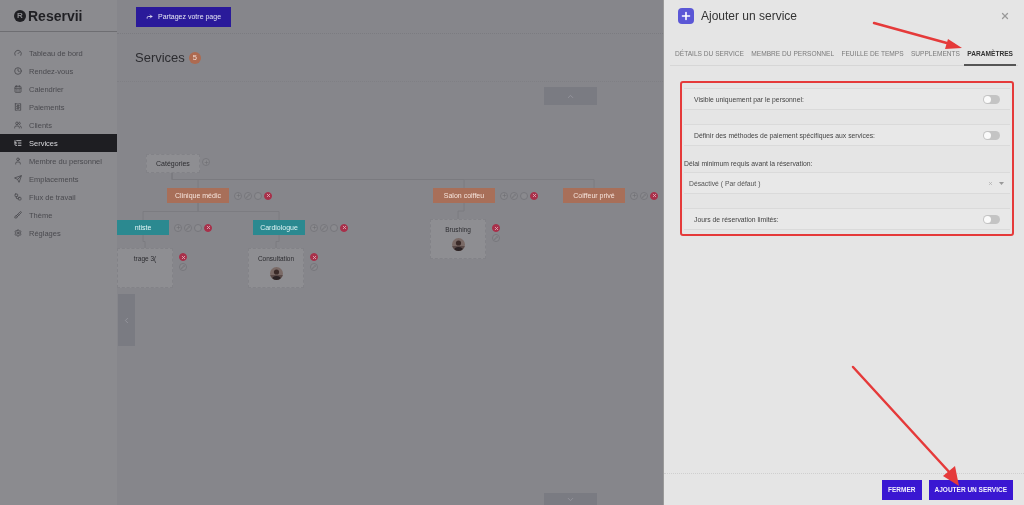 Image resolution: width=1024 pixels, height=505 pixels. Describe the element at coordinates (990, 183) in the screenshot. I see `clear-icon` at that location.